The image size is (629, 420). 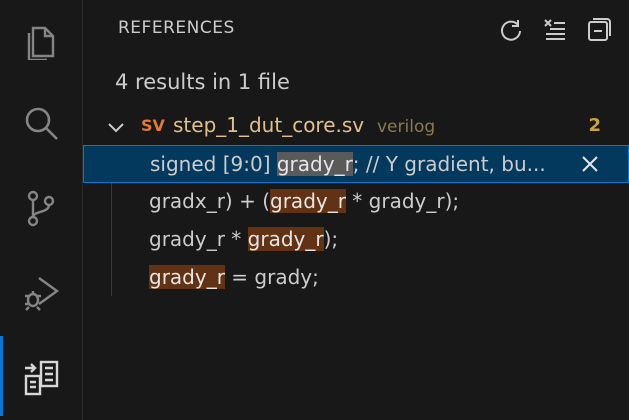 I want to click on result-count-badge: 2, so click(x=594, y=125).